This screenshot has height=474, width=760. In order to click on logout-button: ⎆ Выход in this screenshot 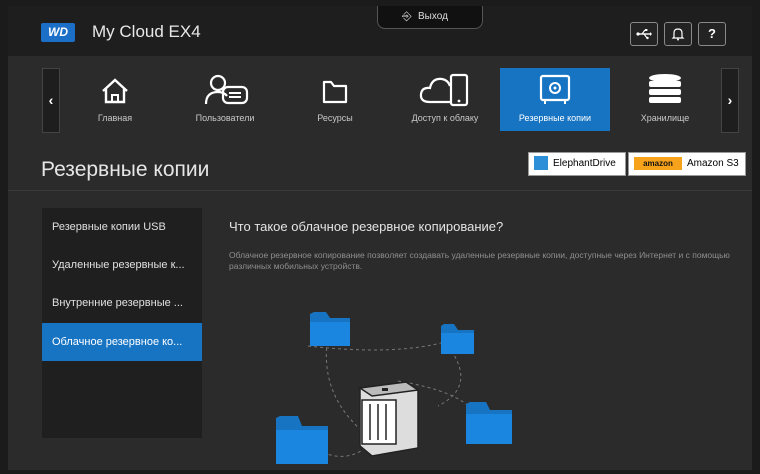, I will do `click(430, 17)`.